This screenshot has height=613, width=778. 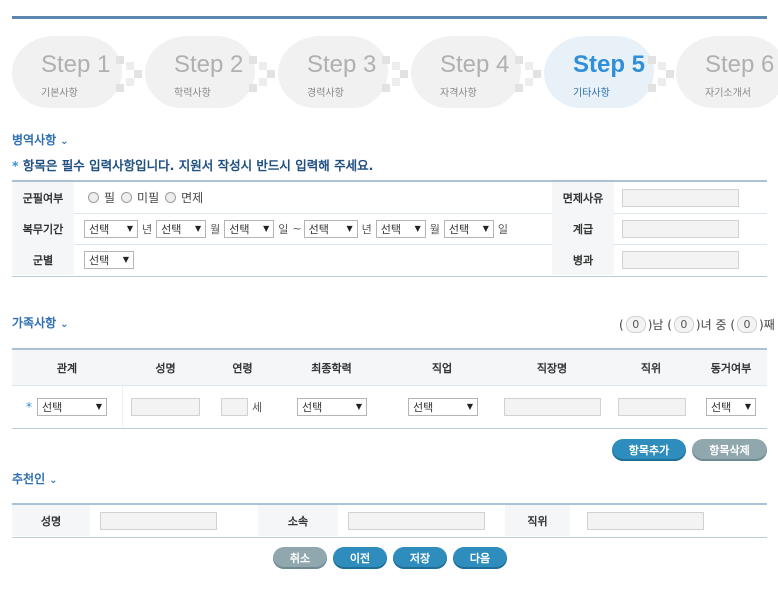 I want to click on col-workplace: 직장명, so click(x=552, y=367).